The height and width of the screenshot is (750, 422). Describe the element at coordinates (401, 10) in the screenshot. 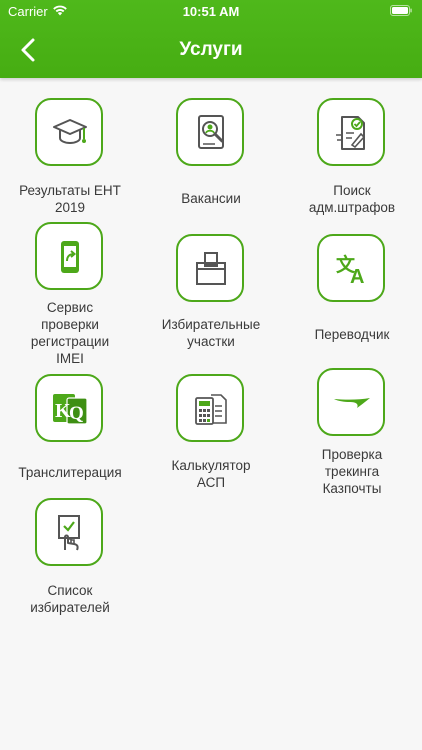

I see `battery-icon` at that location.